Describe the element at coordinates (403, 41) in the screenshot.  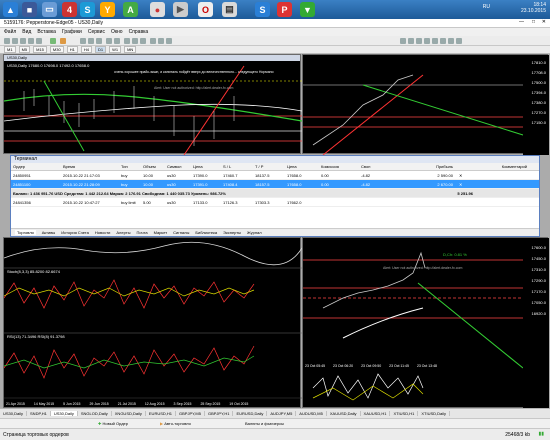
I see `crosshair-icon` at that location.